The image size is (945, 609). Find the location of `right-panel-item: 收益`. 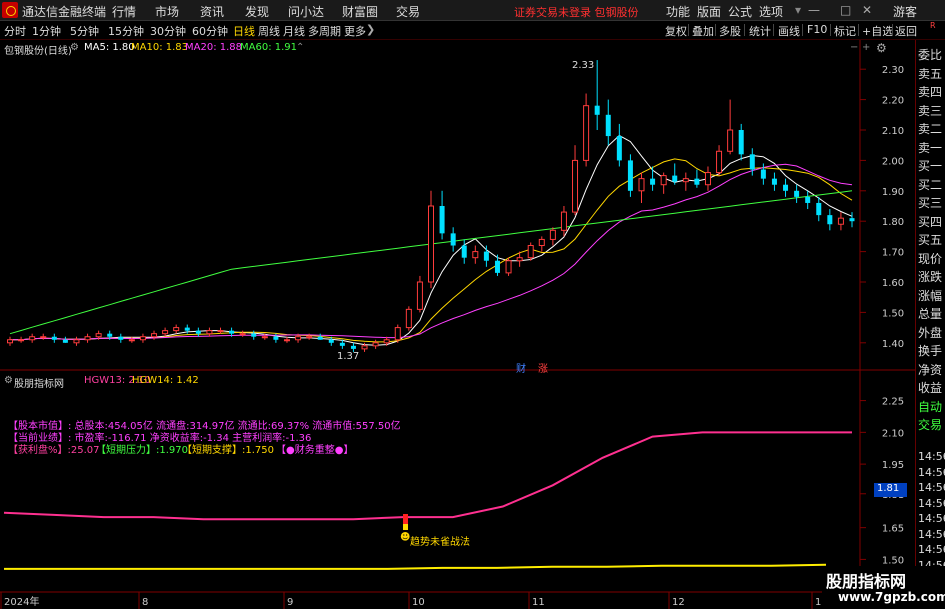

right-panel-item: 收益 is located at coordinates (930, 387).